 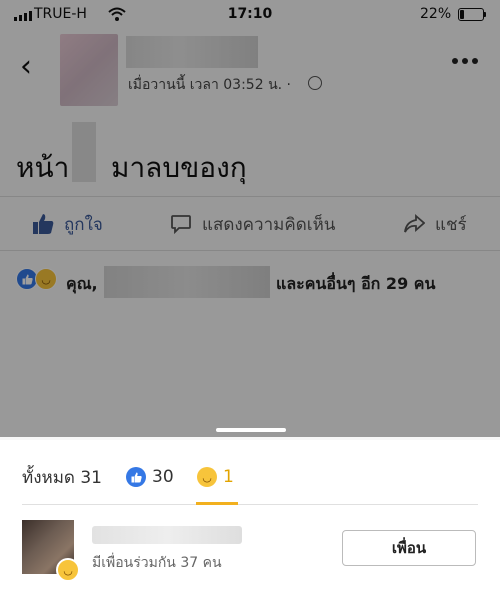 I want to click on friend-button: เพื่อน, so click(x=409, y=548).